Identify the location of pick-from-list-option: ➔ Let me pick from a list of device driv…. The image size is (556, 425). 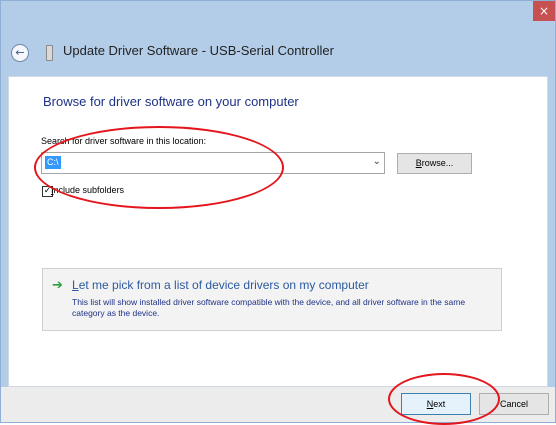
(272, 299).